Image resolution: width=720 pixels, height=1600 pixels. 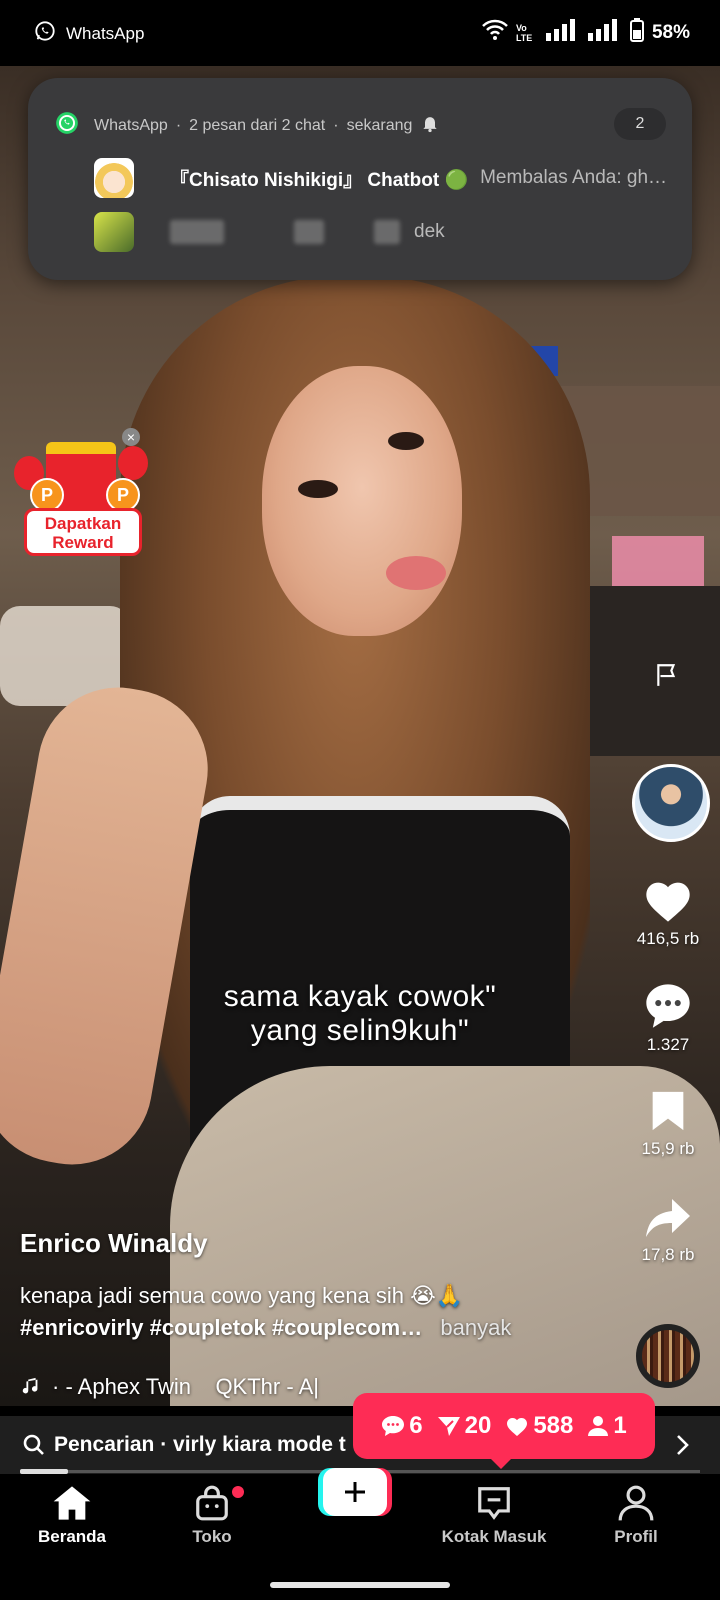 I want to click on popup-followers: 1, so click(x=607, y=1426).